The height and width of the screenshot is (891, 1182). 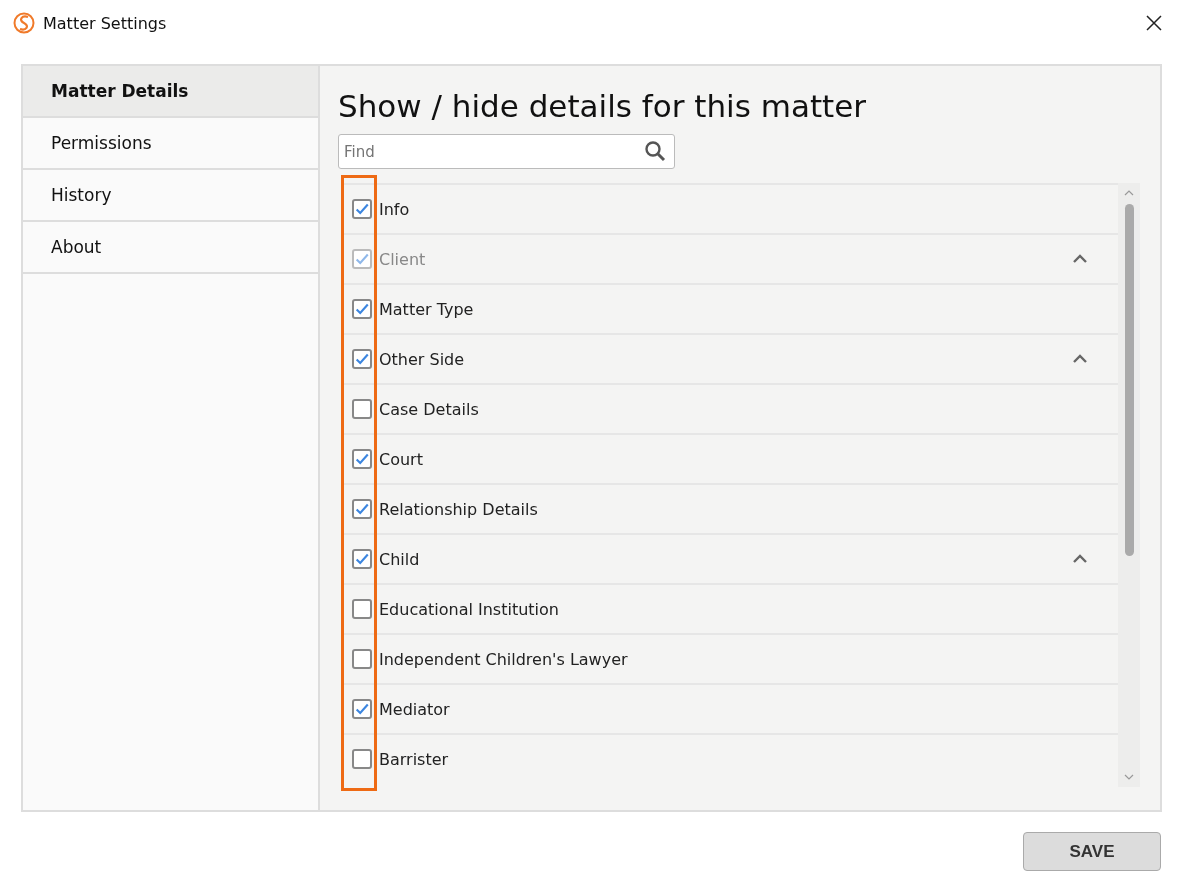 I want to click on logo-icon, so click(x=24, y=23).